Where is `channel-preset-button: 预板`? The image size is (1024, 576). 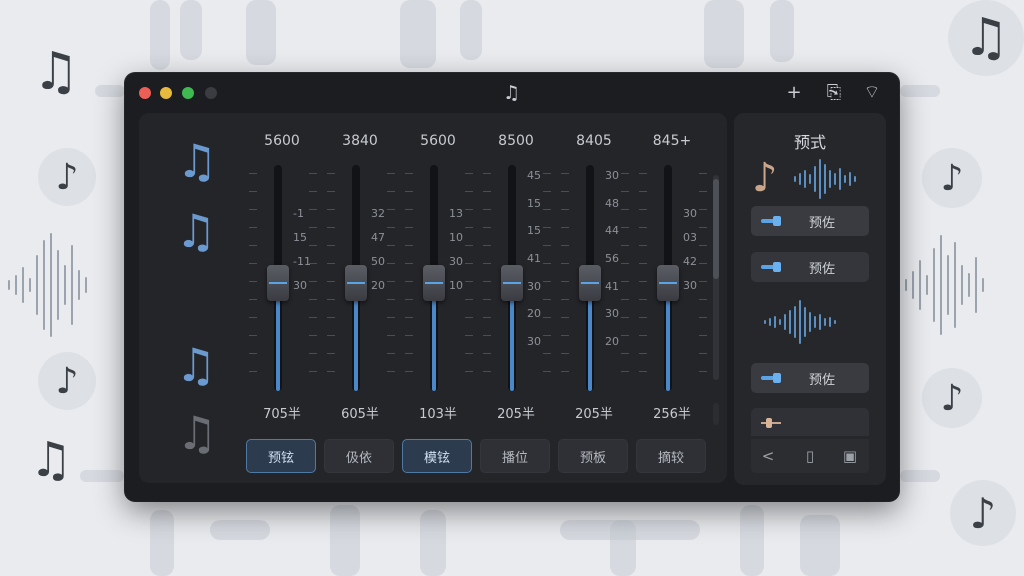 channel-preset-button: 预板 is located at coordinates (593, 456).